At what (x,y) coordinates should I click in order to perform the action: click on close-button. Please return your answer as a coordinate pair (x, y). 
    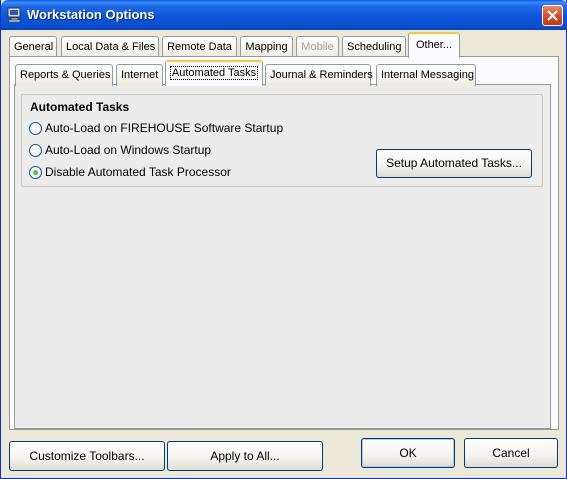
    Looking at the image, I should click on (552, 15).